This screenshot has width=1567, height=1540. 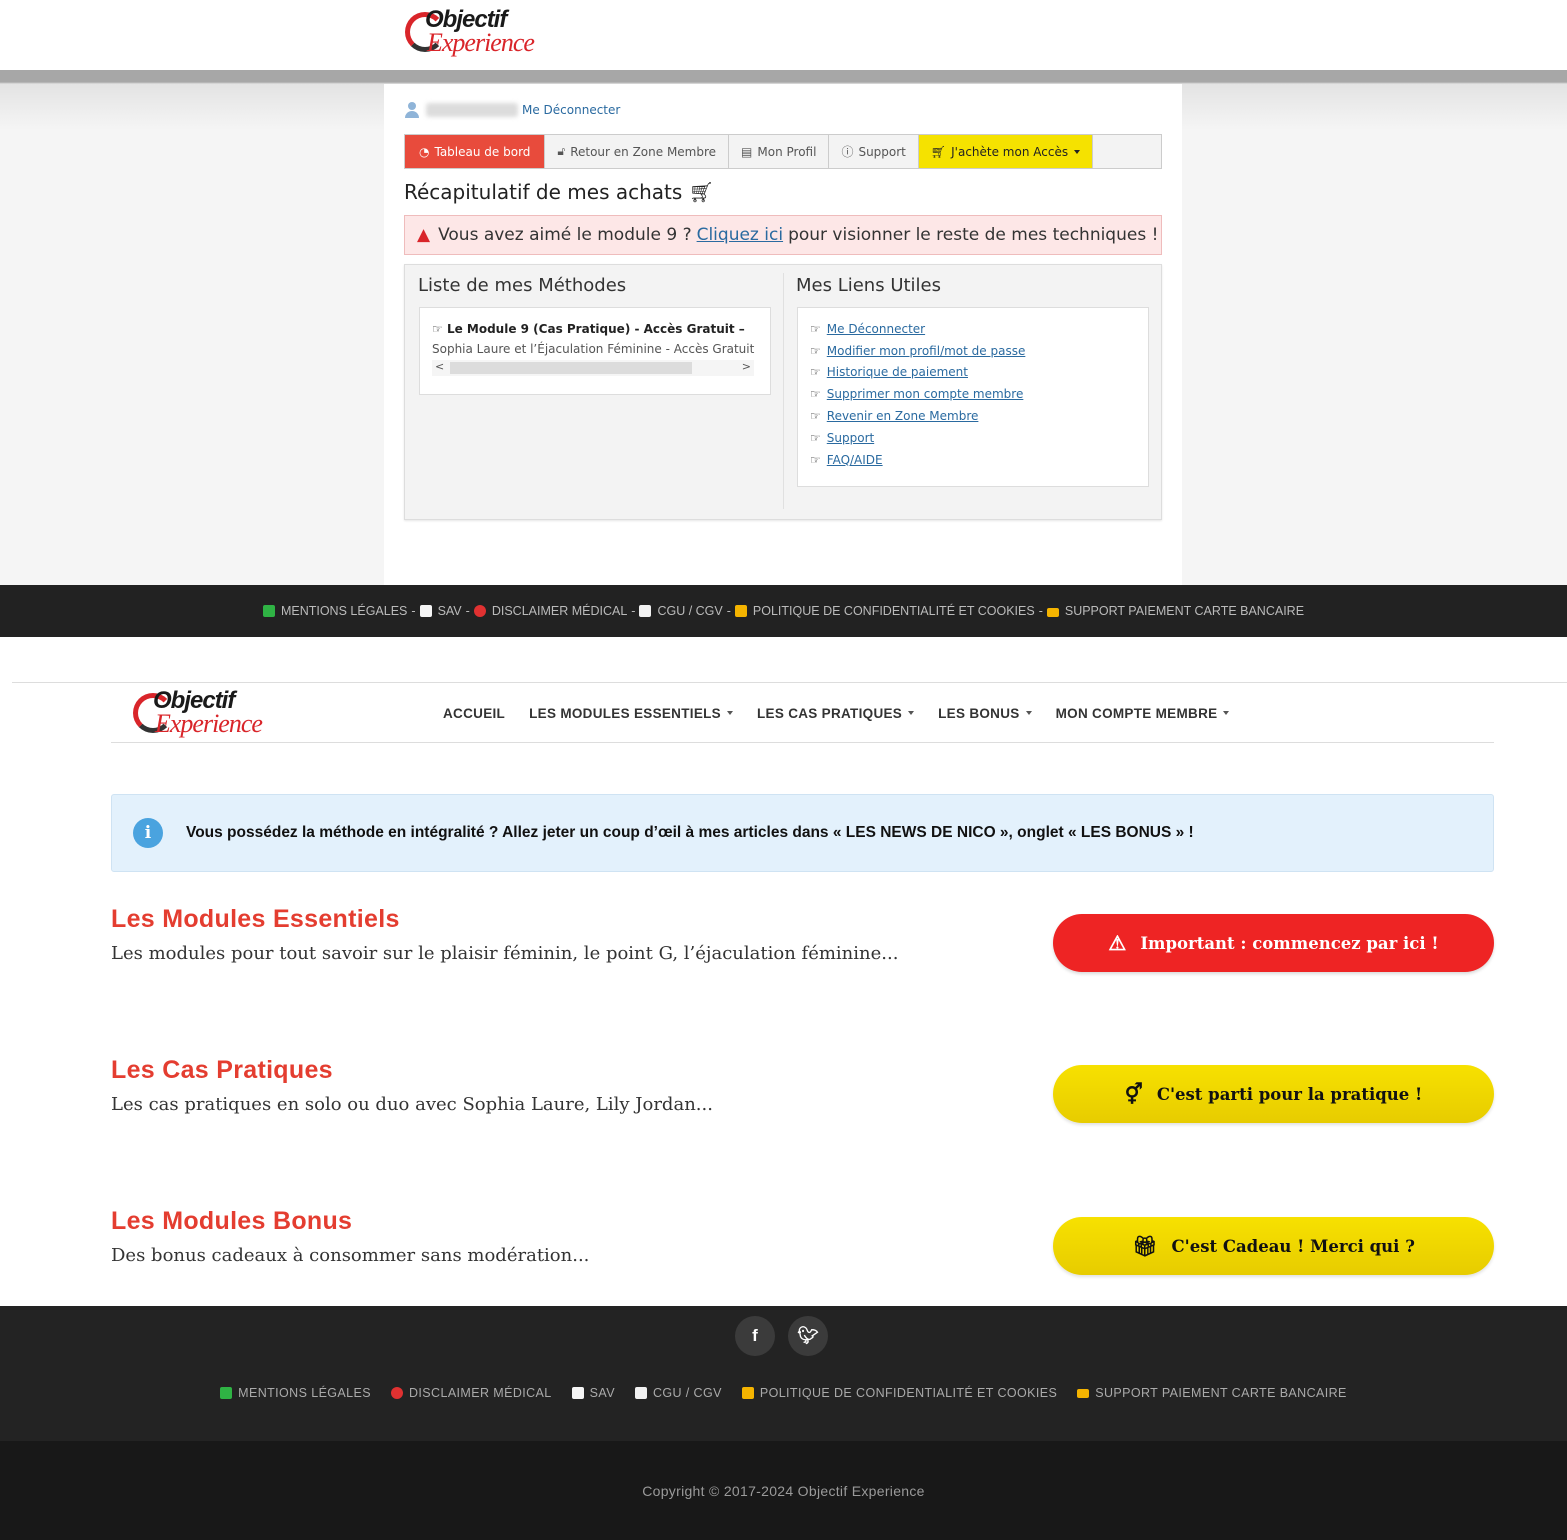 I want to click on link-edit-profile: Modifier mon profil/mot de passe, so click(x=926, y=351).